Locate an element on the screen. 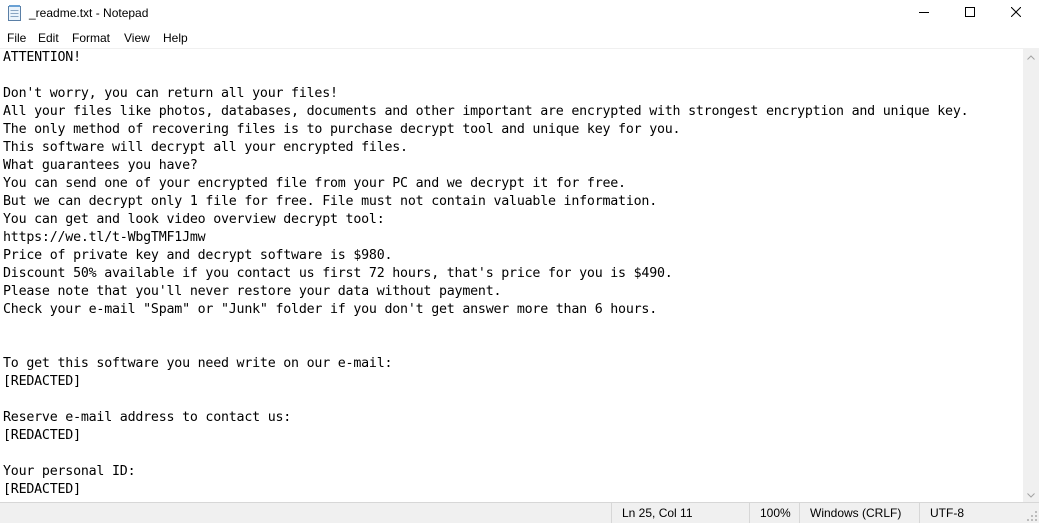 Image resolution: width=1039 pixels, height=525 pixels. menu-help: Help is located at coordinates (175, 38).